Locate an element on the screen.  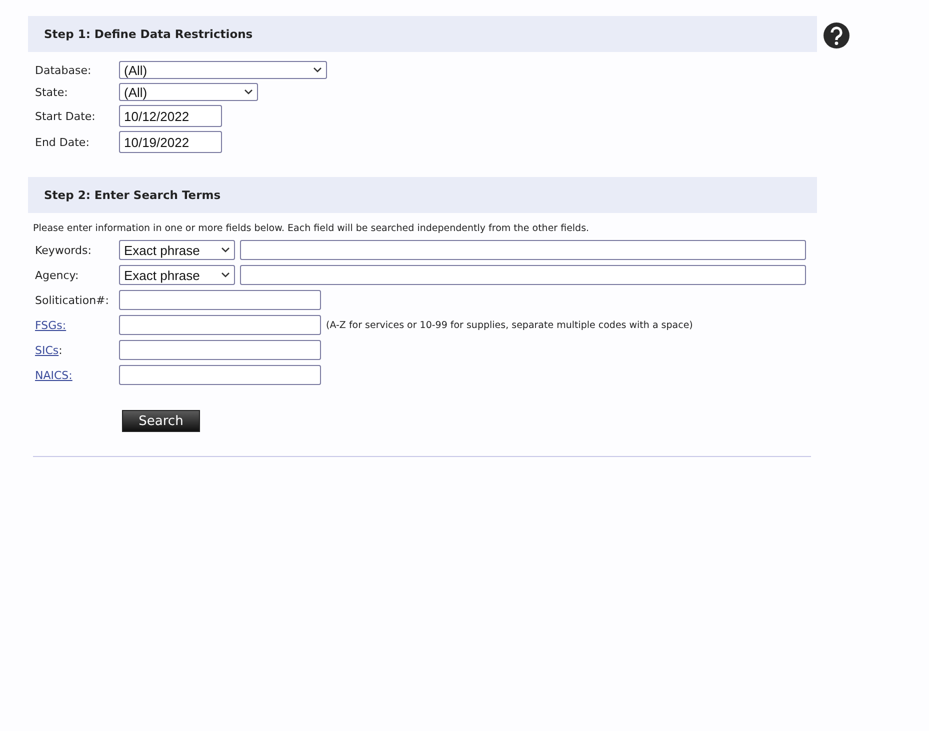
field-link: SICs is located at coordinates (47, 350).